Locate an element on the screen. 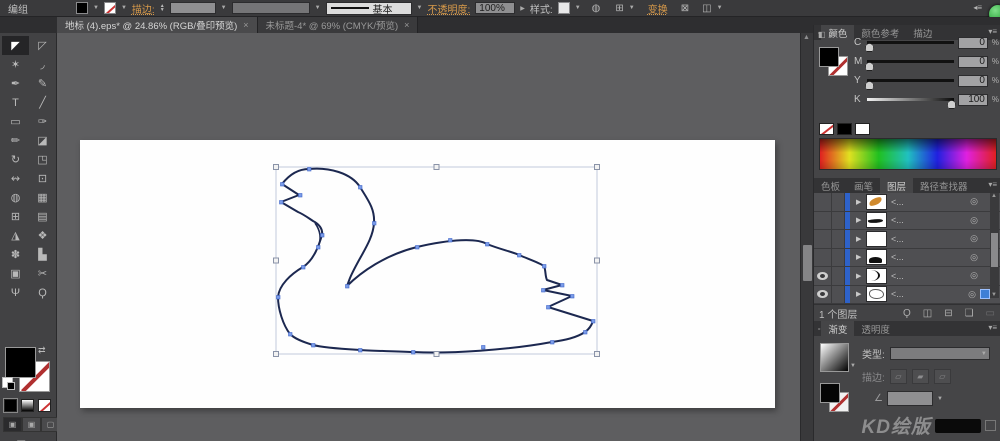 The height and width of the screenshot is (441, 1000). stroke-color-swatch is located at coordinates (109, 8).